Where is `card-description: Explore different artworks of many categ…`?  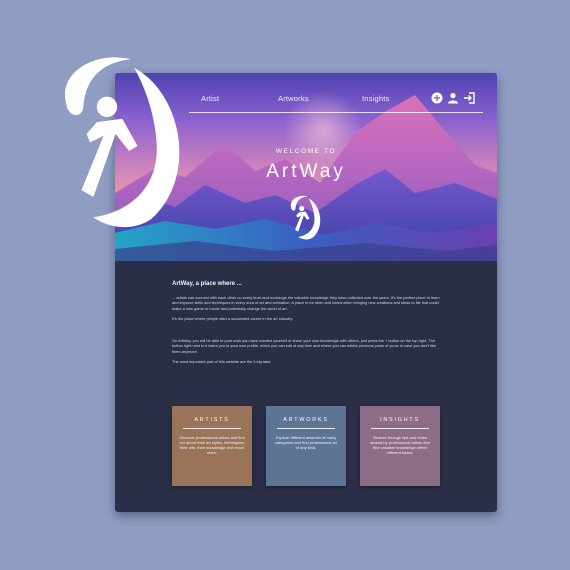 card-description: Explore different artworks of many categ… is located at coordinates (306, 443).